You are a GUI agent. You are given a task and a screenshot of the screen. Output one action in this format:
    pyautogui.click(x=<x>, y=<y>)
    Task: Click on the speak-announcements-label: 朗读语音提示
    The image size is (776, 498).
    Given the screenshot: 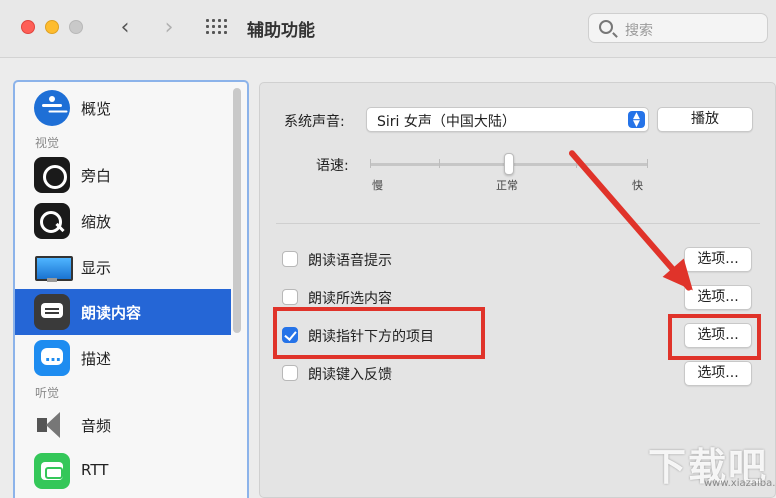 What is the action you would take?
    pyautogui.click(x=350, y=261)
    